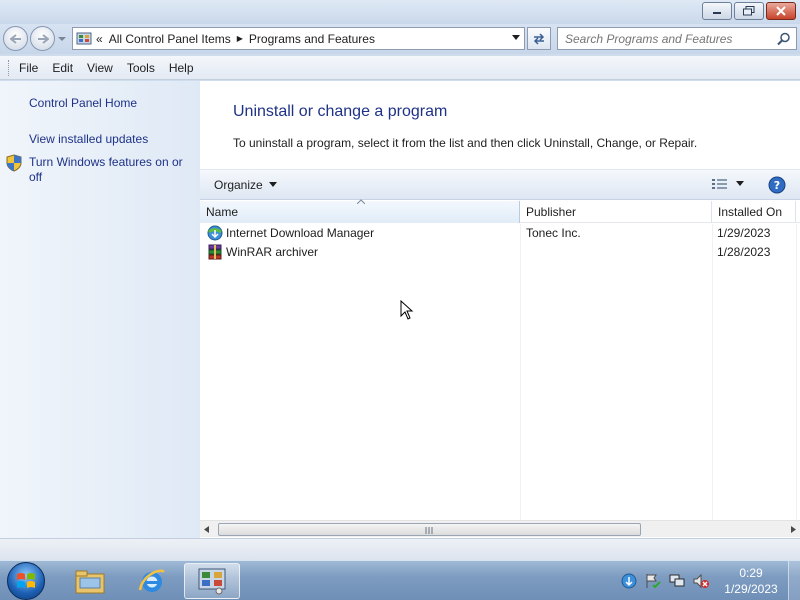 Image resolution: width=800 pixels, height=600 pixels. I want to click on minimize-icon, so click(717, 13).